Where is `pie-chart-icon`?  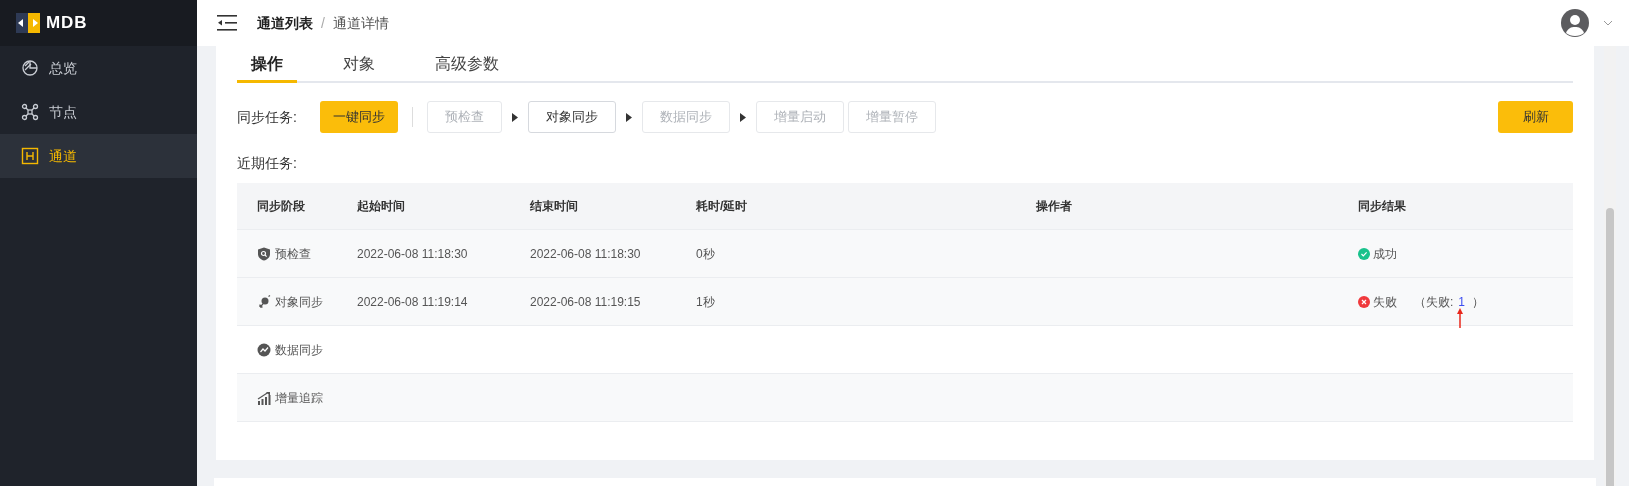 pie-chart-icon is located at coordinates (30, 68).